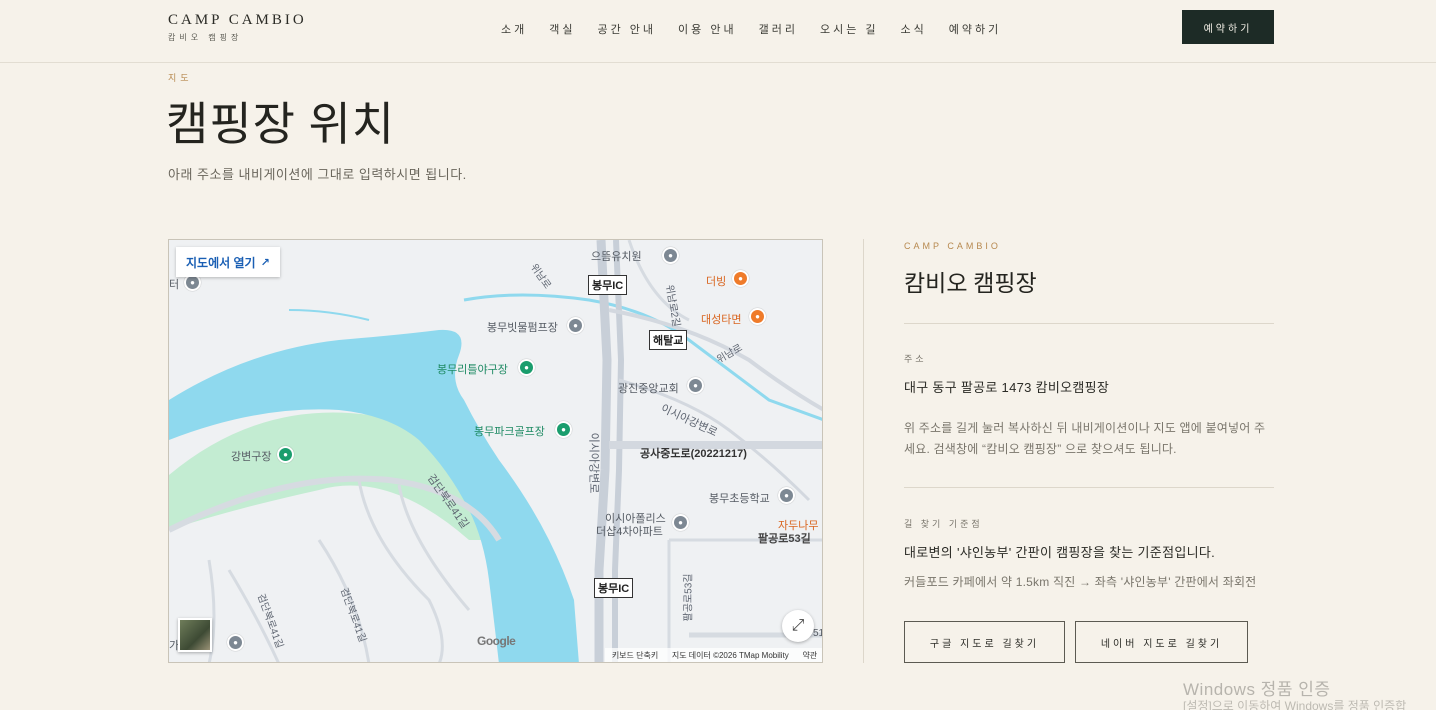 This screenshot has height=710, width=1436. I want to click on panel-eyebrow: CAMP CAMBIO, so click(952, 246).